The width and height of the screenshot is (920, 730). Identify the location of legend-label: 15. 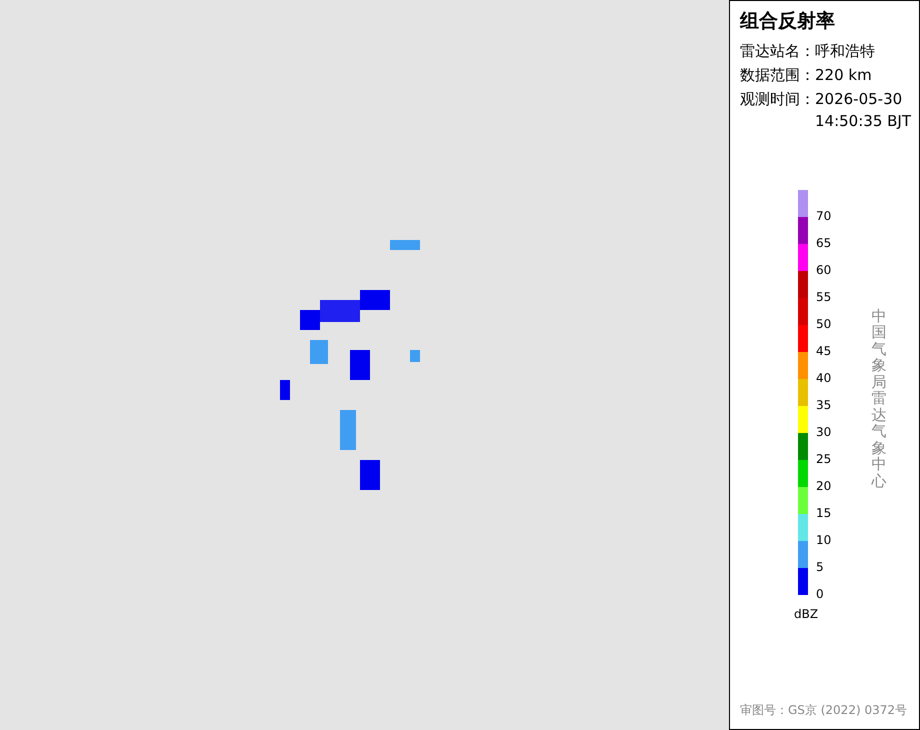
(824, 513).